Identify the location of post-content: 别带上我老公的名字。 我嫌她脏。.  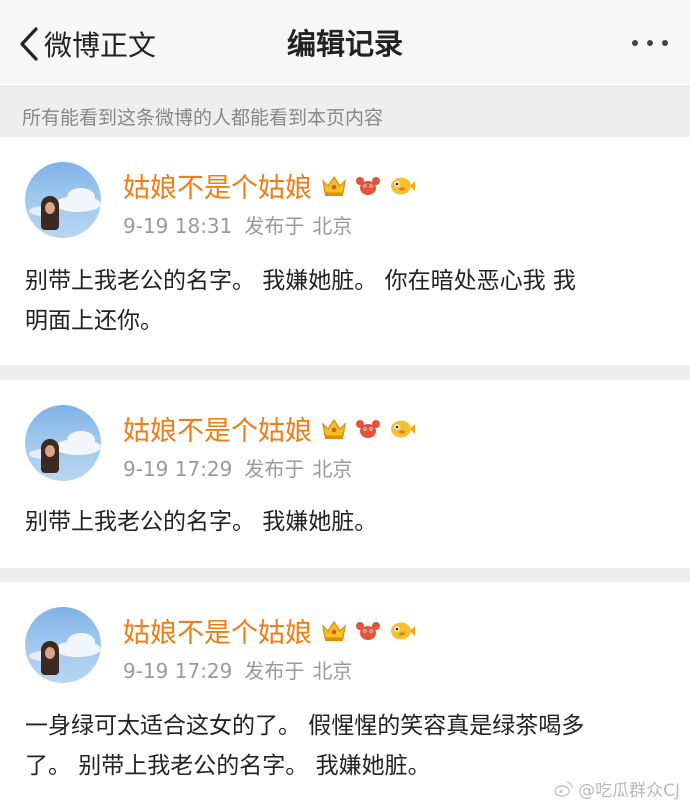
(346, 522).